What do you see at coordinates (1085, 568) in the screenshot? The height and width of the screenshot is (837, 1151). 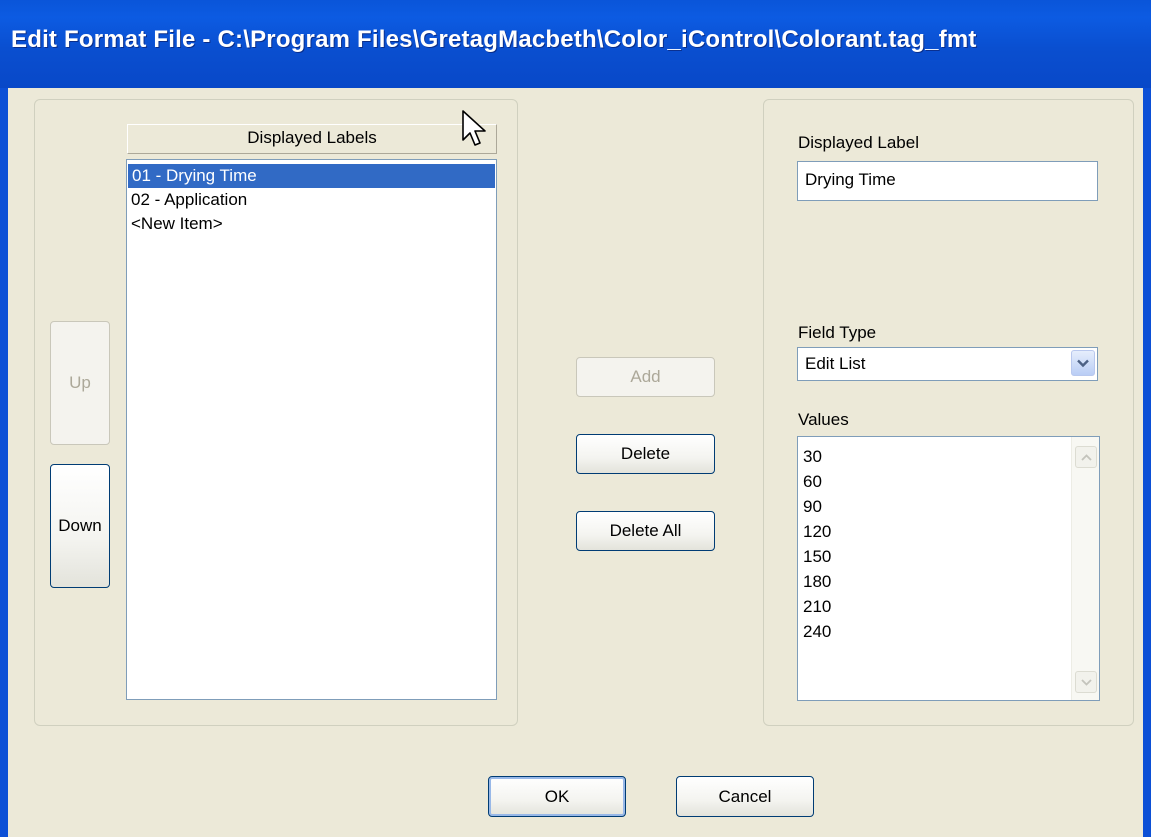 I see `values-scrollbar` at bounding box center [1085, 568].